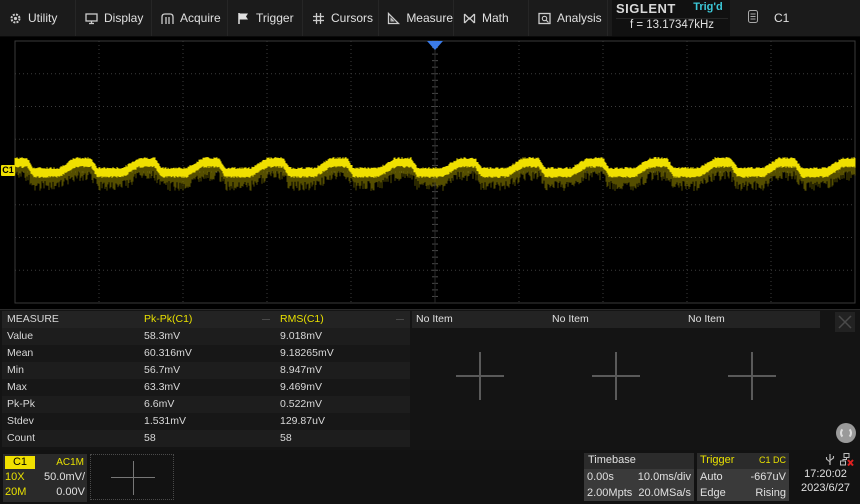 Image resolution: width=860 pixels, height=504 pixels. Describe the element at coordinates (167, 18) in the screenshot. I see `acquire-icon` at that location.